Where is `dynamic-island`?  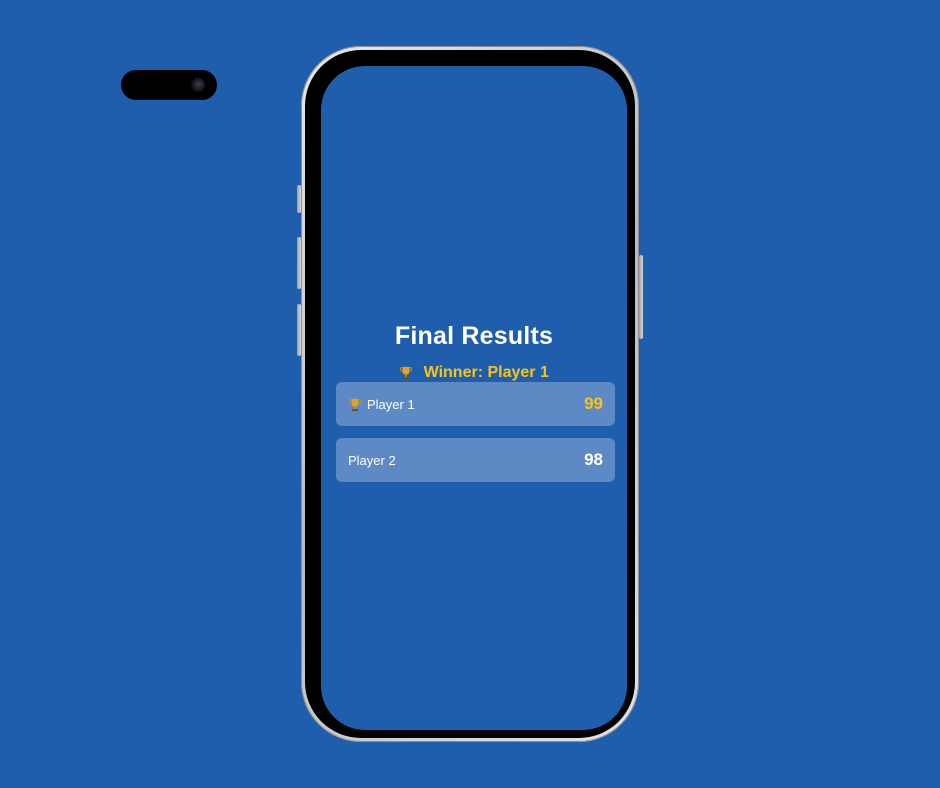
dynamic-island is located at coordinates (169, 85).